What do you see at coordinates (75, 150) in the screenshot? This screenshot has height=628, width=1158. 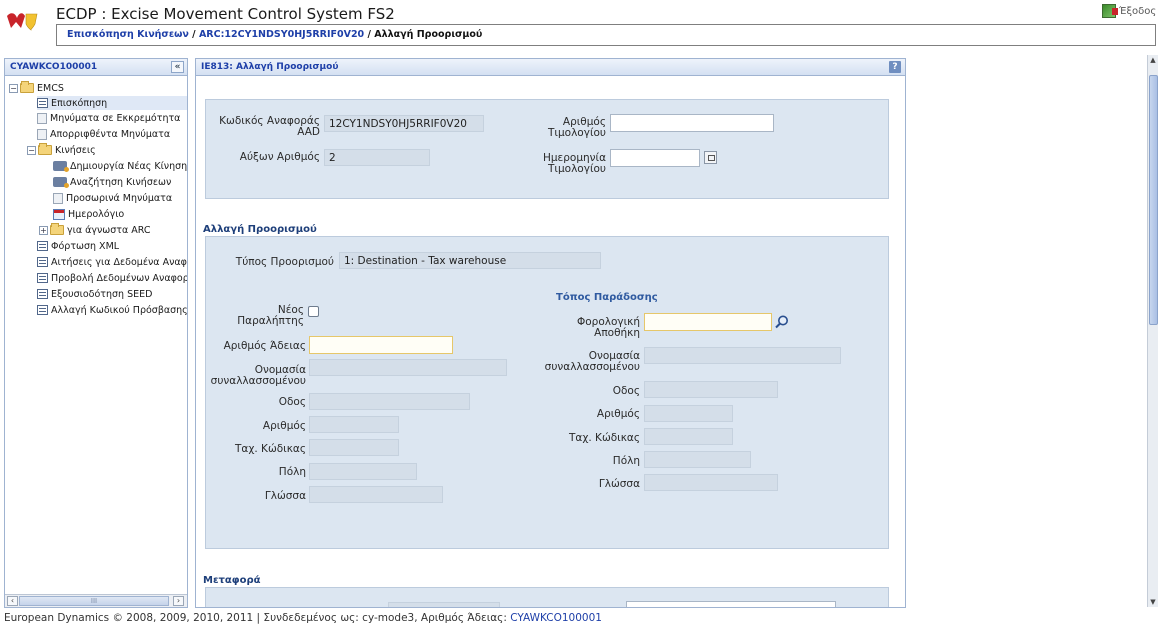 I see `tree-item-label: Κινήσεις` at bounding box center [75, 150].